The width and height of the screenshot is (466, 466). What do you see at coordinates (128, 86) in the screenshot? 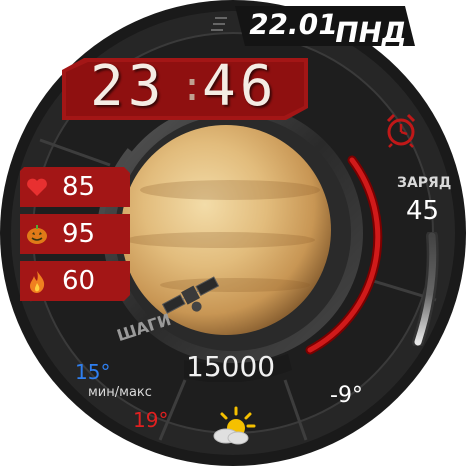
I see `time-hours: 23` at bounding box center [128, 86].